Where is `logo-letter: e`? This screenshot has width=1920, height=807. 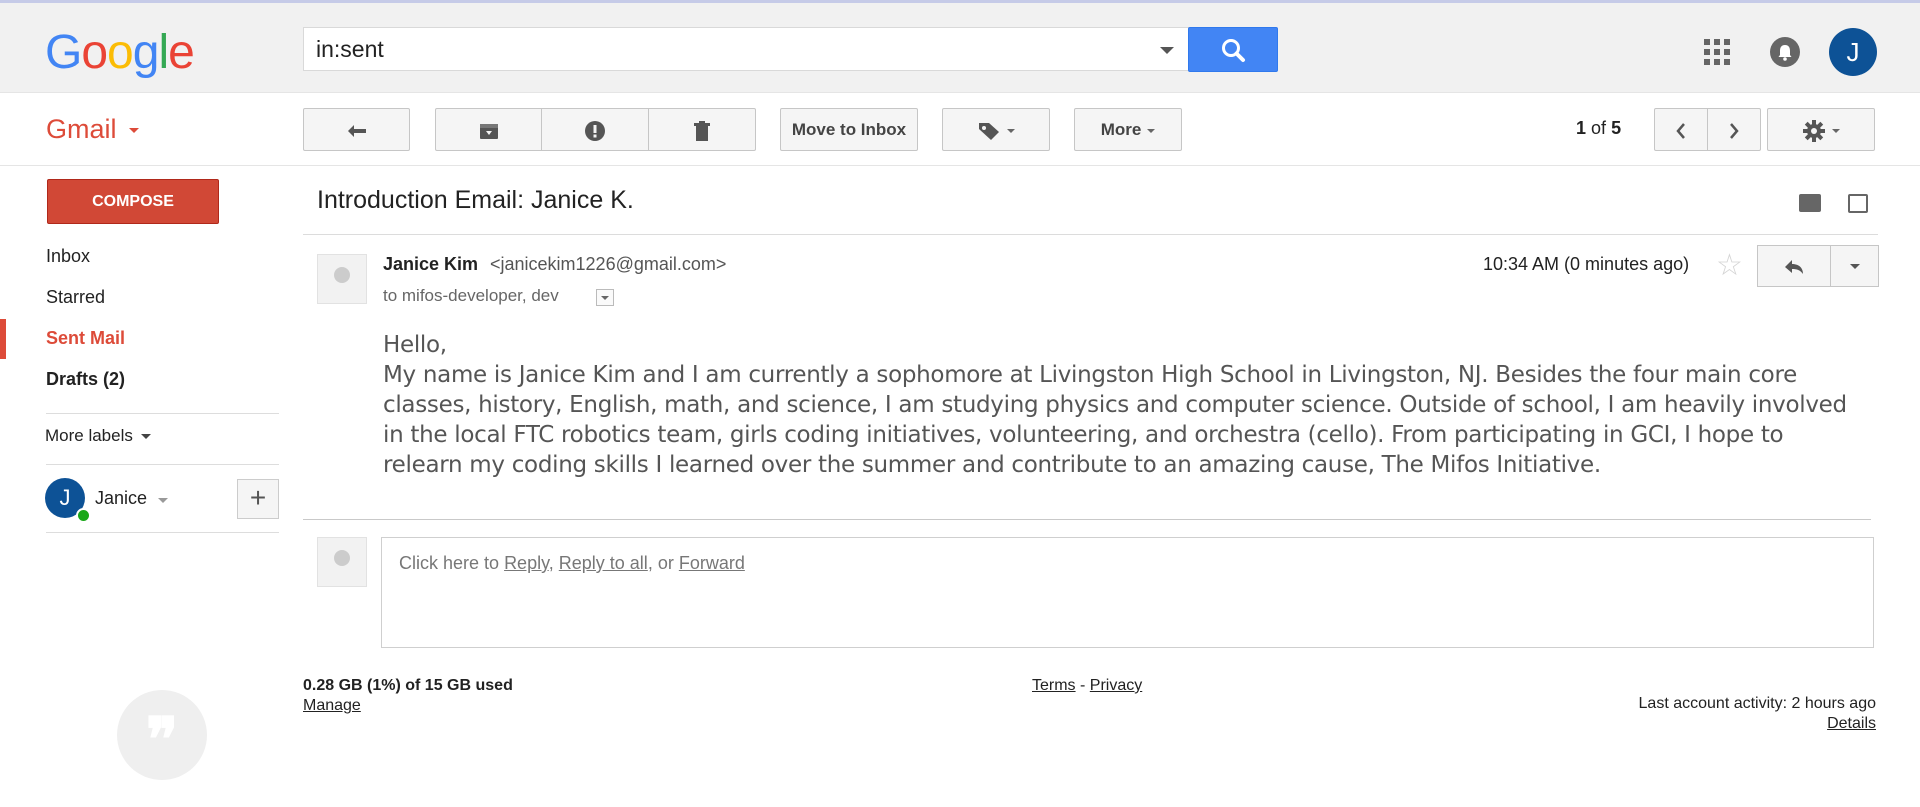 logo-letter: e is located at coordinates (181, 52).